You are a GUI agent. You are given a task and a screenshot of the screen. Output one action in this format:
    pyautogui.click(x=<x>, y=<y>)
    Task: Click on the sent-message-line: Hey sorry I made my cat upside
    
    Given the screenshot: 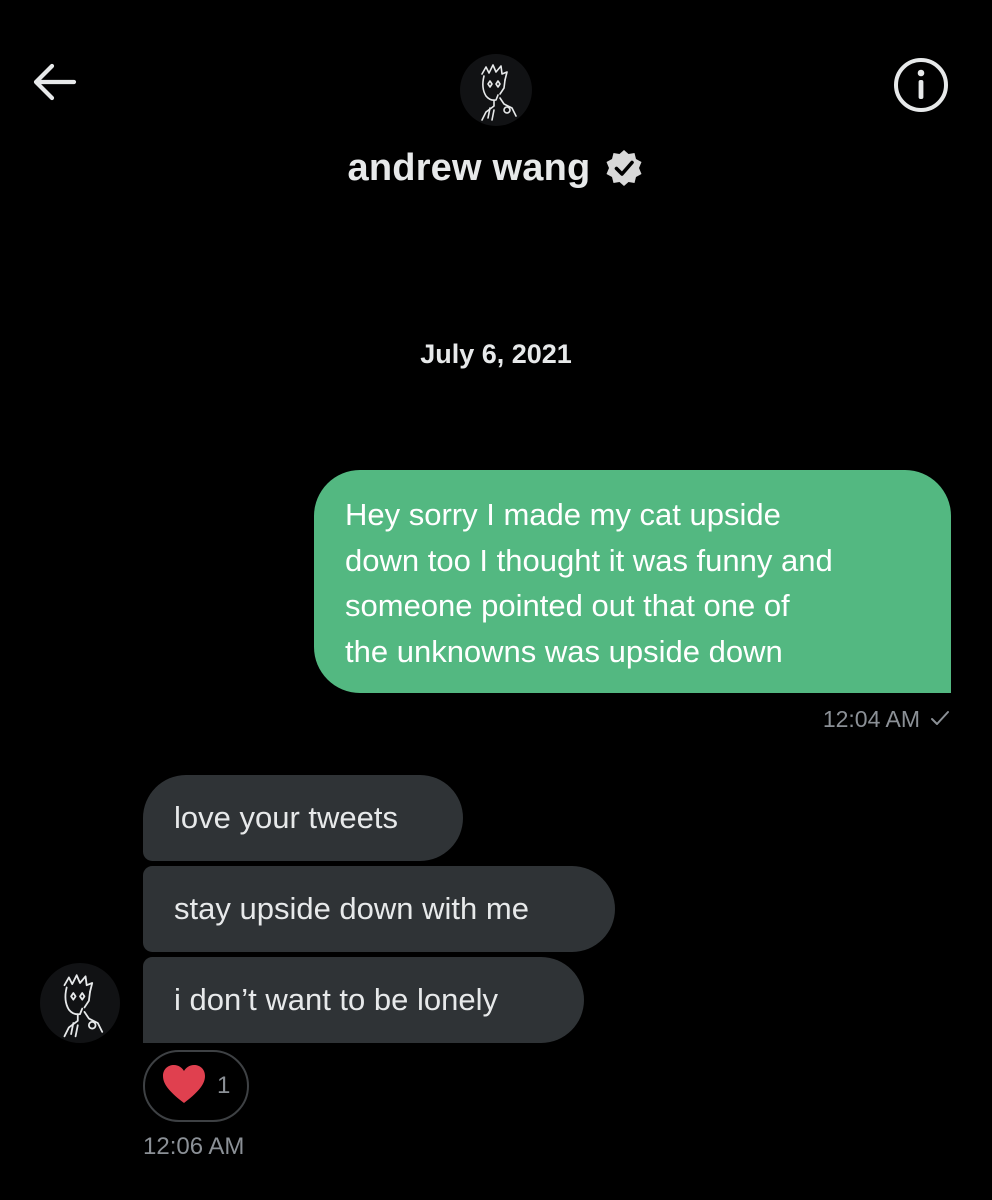 What is the action you would take?
    pyautogui.click(x=563, y=514)
    